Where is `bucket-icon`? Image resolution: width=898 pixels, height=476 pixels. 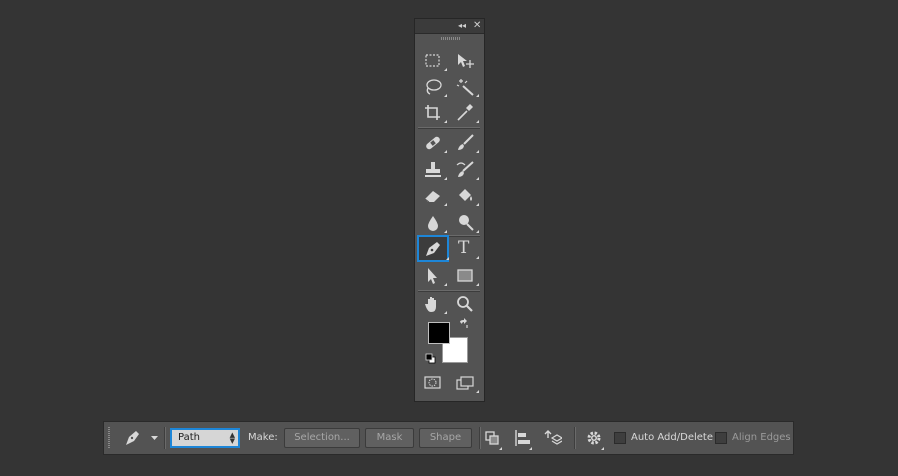 bucket-icon is located at coordinates (465, 195).